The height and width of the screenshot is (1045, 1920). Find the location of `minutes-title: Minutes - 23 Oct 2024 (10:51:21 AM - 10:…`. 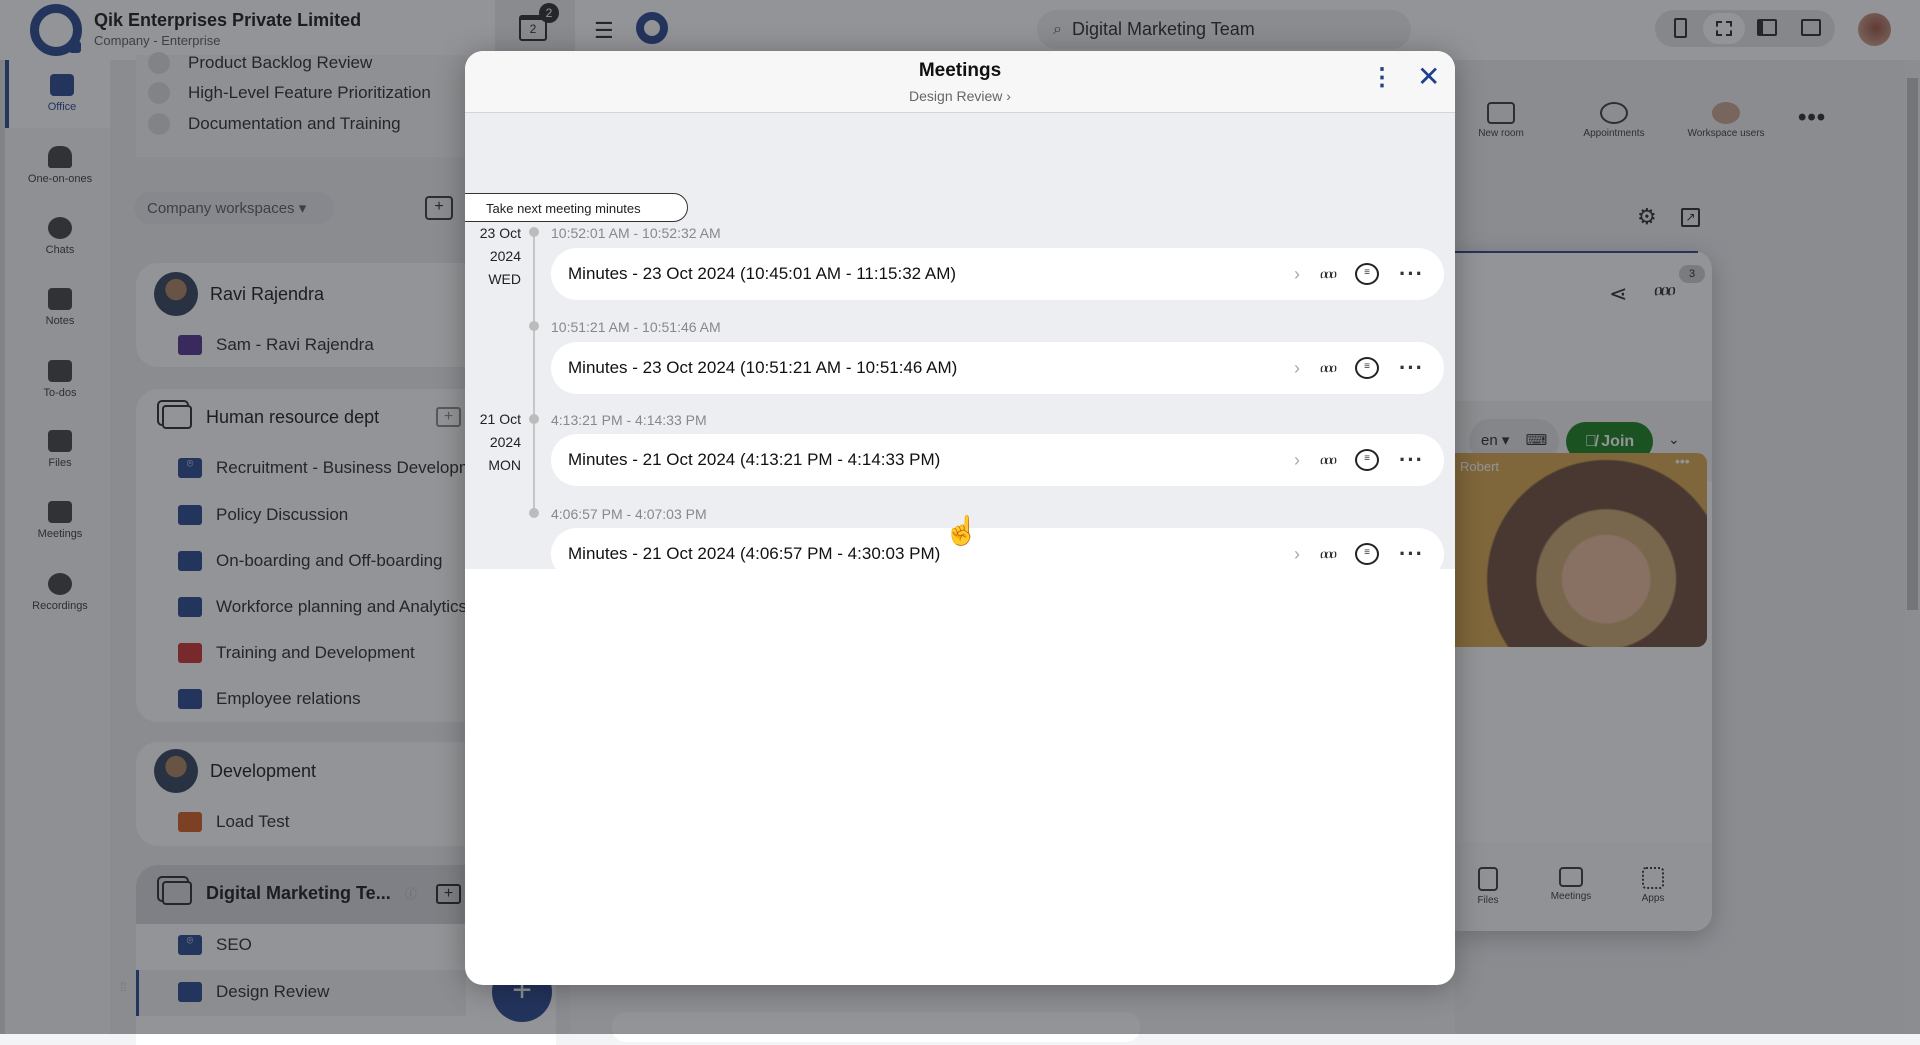

minutes-title: Minutes - 23 Oct 2024 (10:51:21 AM - 10:… is located at coordinates (763, 367).